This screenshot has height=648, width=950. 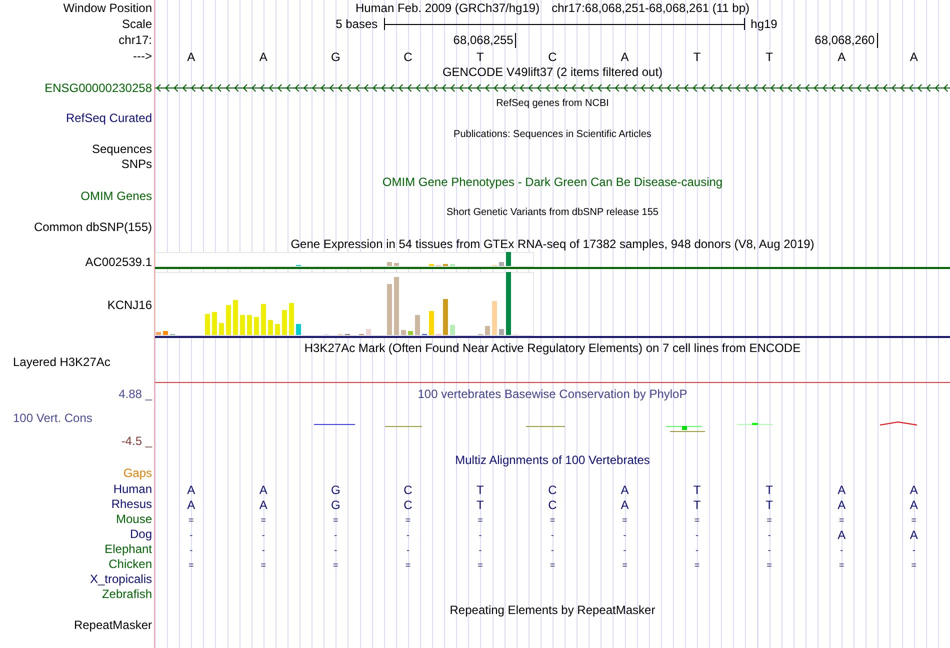 I want to click on track-label: 100 Vert. Cons, so click(x=52, y=418).